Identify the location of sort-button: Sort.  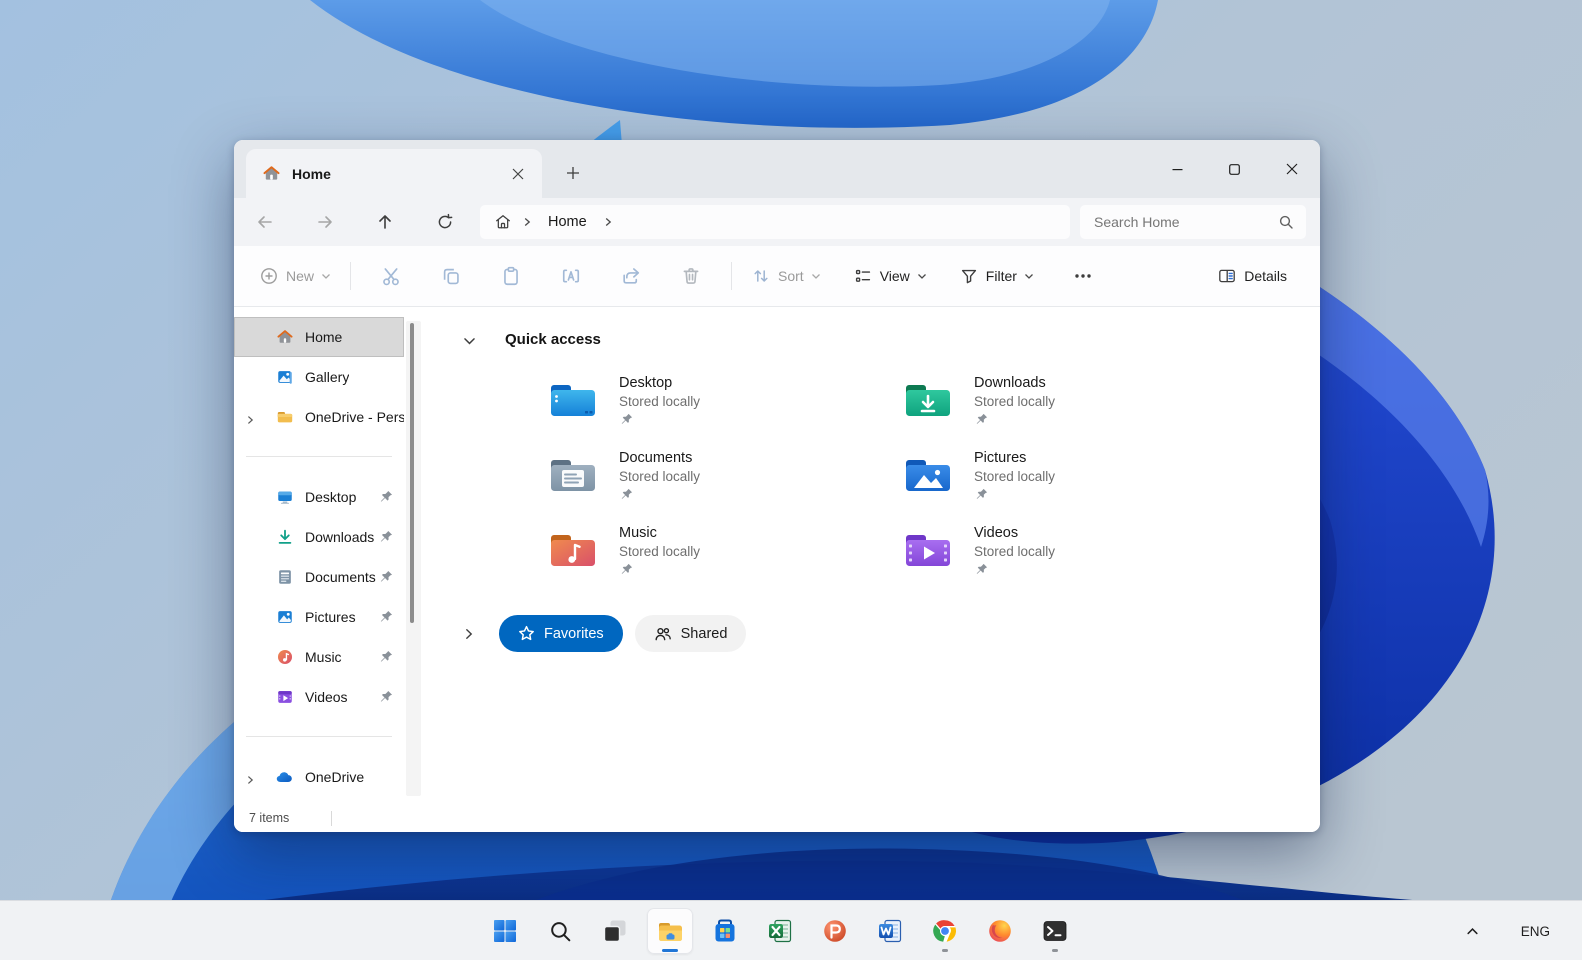
(786, 276).